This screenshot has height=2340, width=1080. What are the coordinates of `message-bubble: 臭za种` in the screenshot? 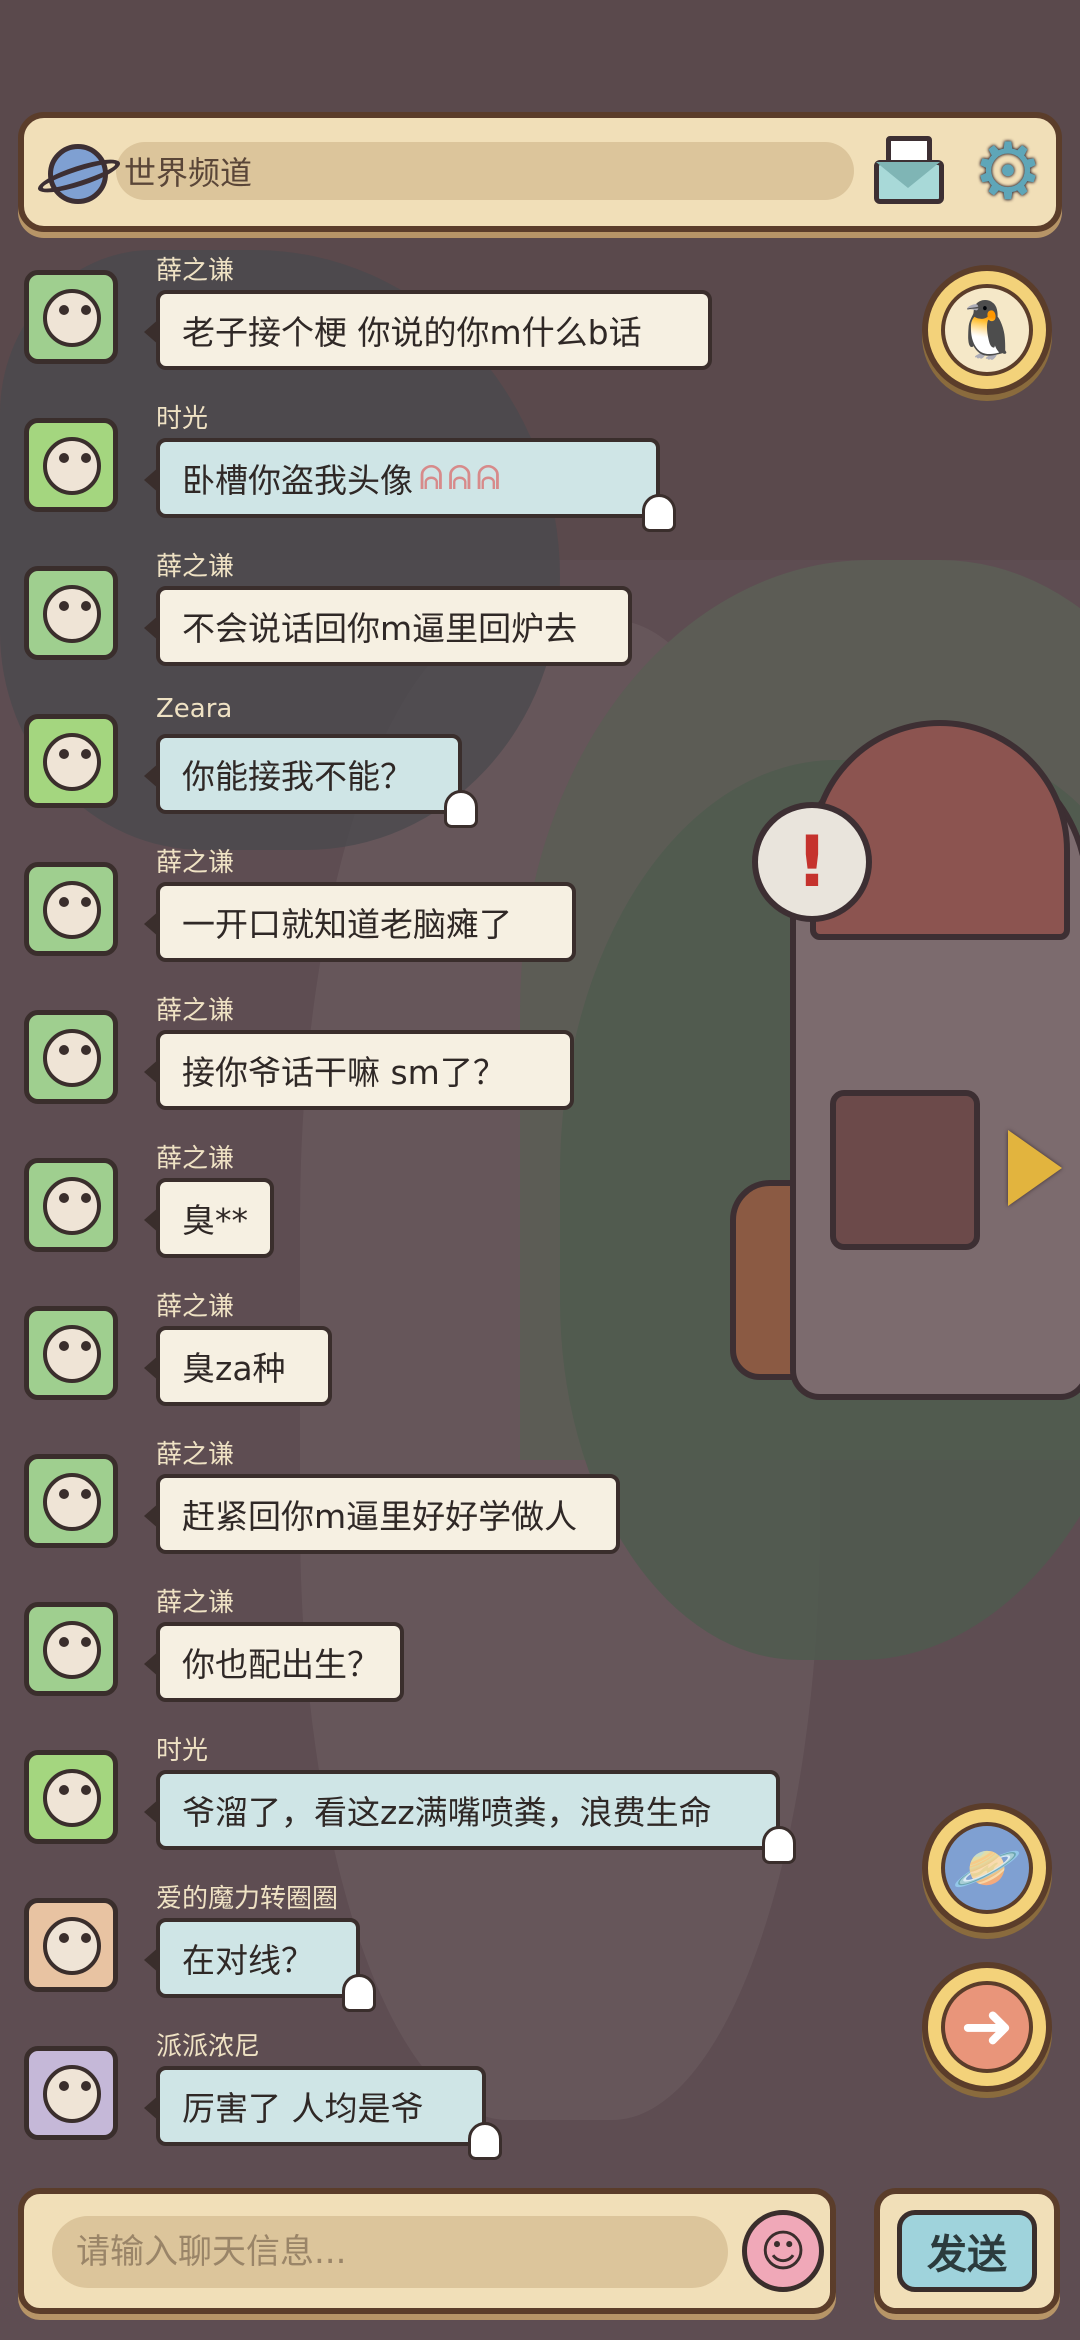 It's located at (238, 1366).